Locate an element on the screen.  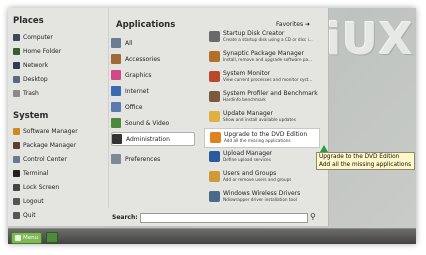
synaptic-icon is located at coordinates (214, 56).